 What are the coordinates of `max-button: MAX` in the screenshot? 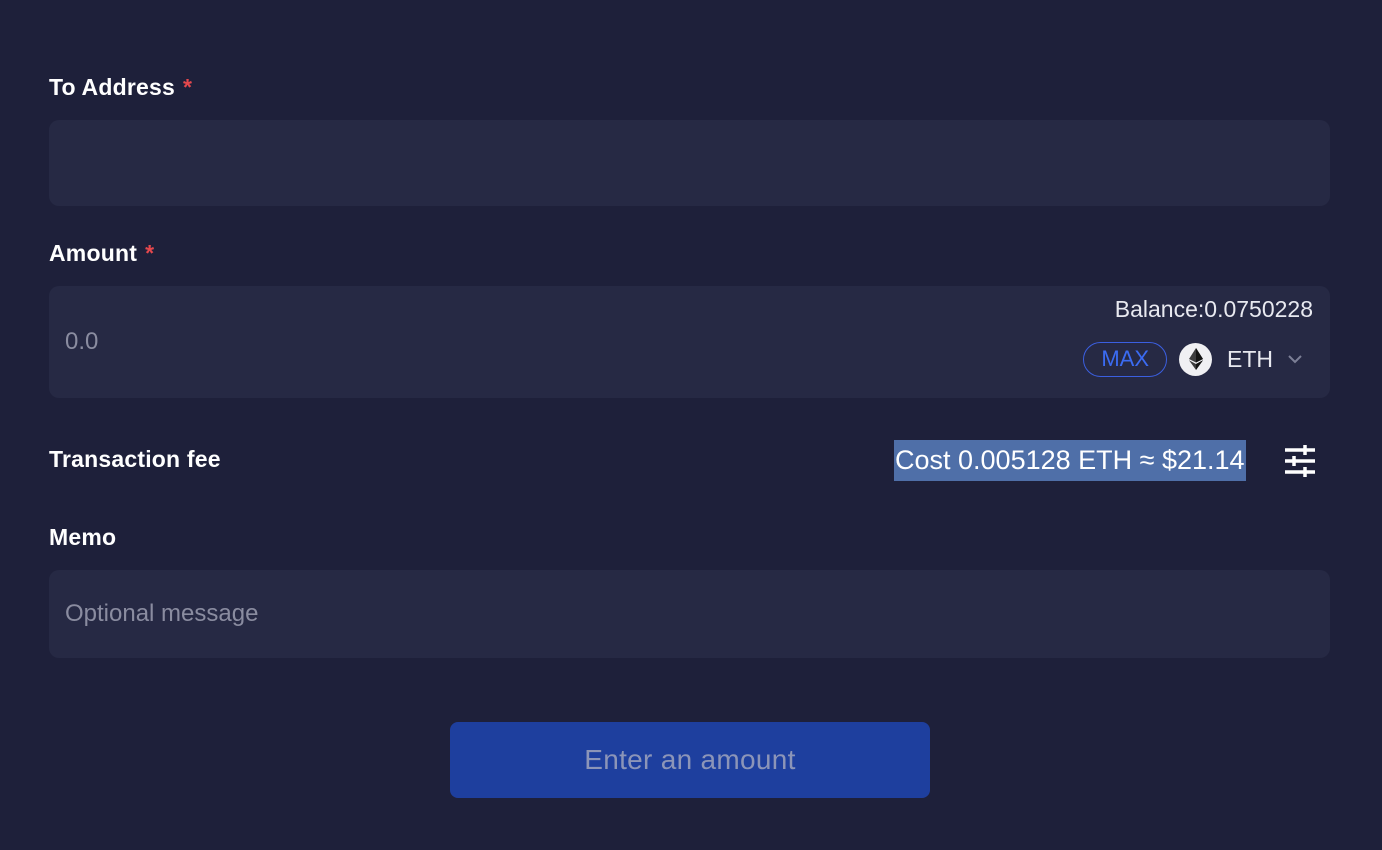 It's located at (1125, 359).